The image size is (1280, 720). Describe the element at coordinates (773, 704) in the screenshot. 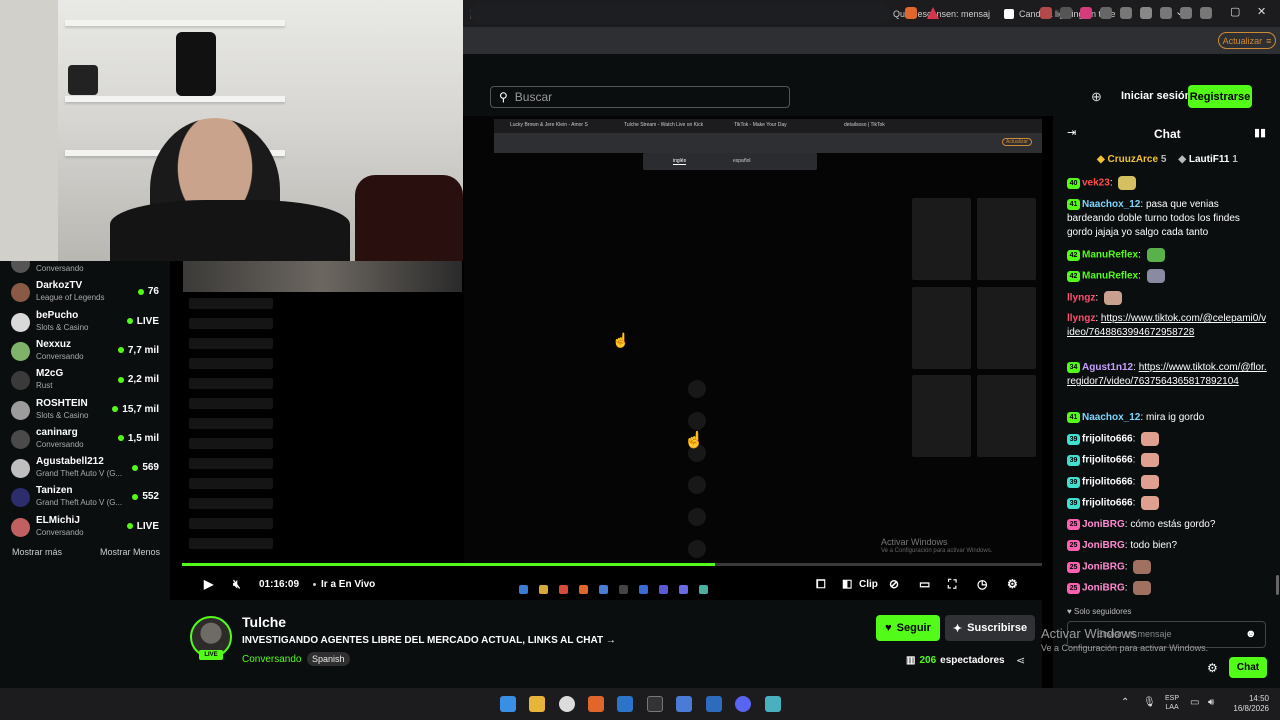

I see `notepad-icon` at that location.